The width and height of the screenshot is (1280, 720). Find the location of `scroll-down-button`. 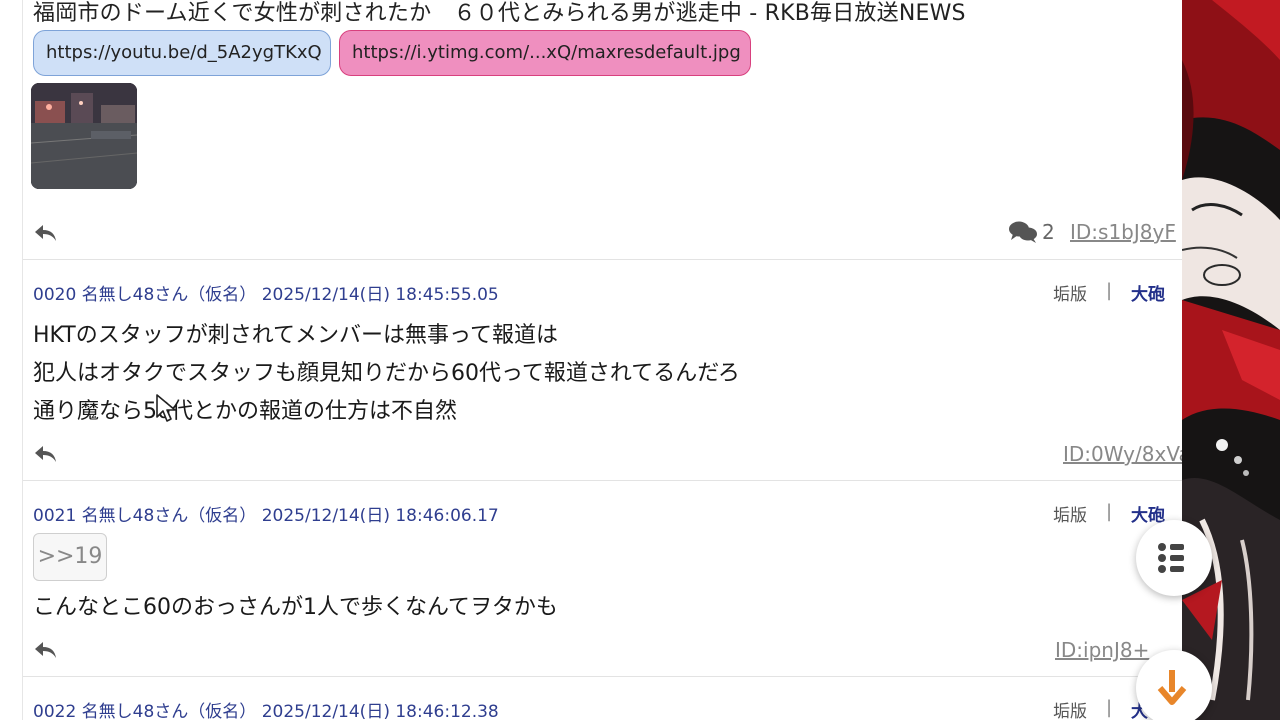

scroll-down-button is located at coordinates (1174, 685).